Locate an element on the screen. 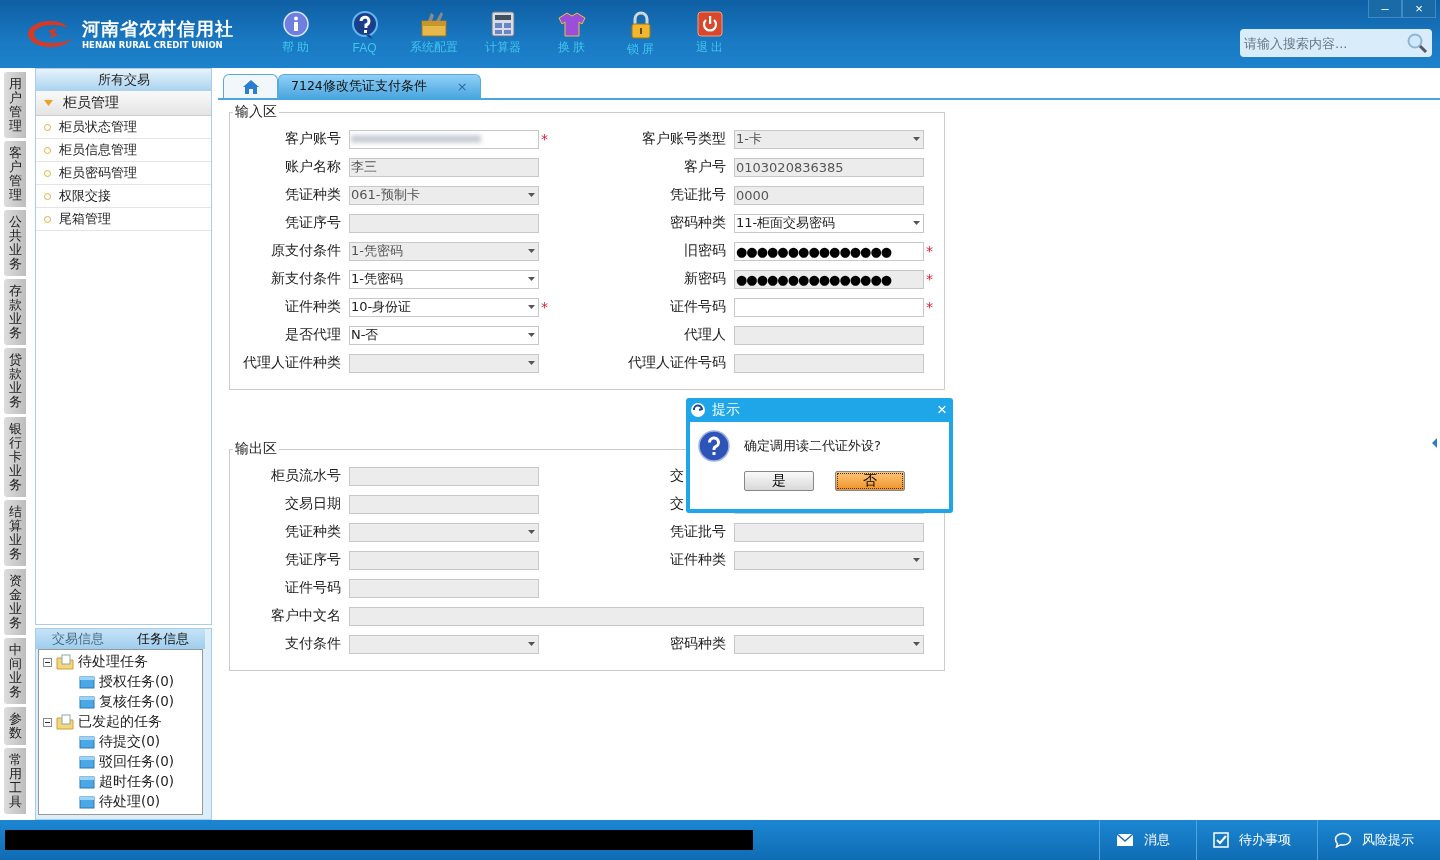  side-tab: 参数 is located at coordinates (15, 726).